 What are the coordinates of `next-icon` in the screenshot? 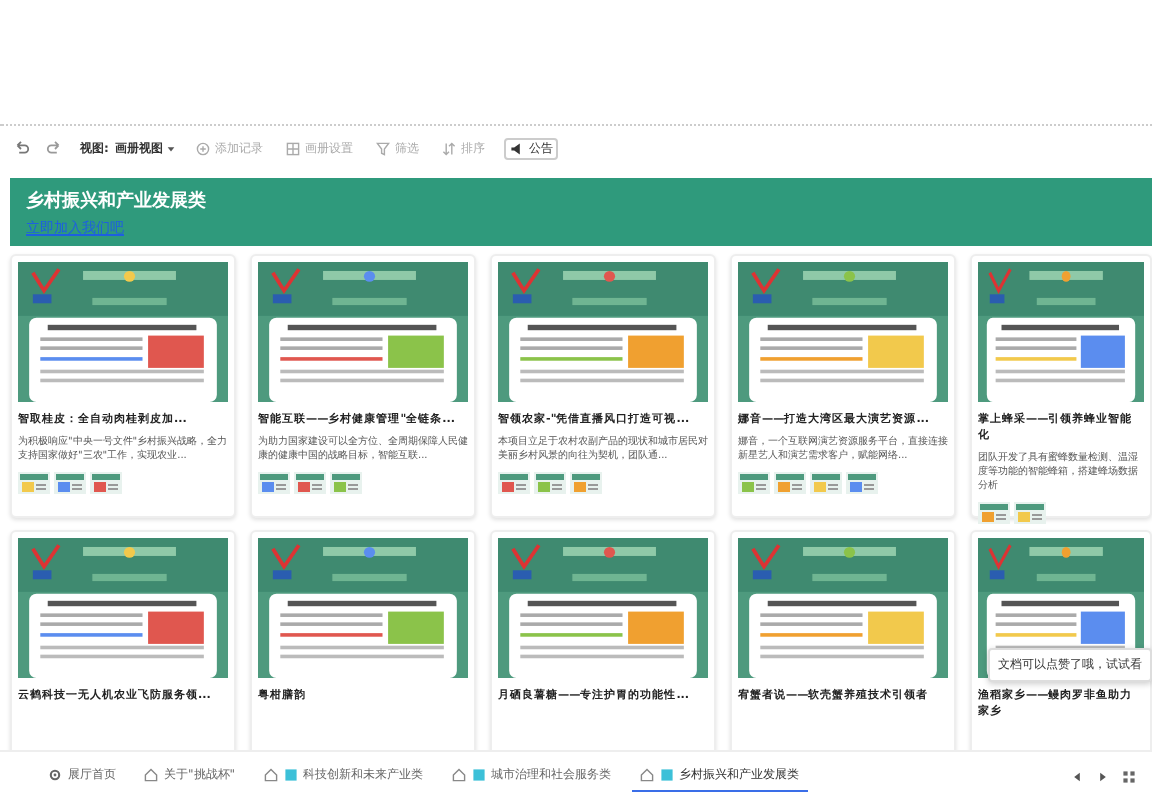 It's located at (1103, 776).